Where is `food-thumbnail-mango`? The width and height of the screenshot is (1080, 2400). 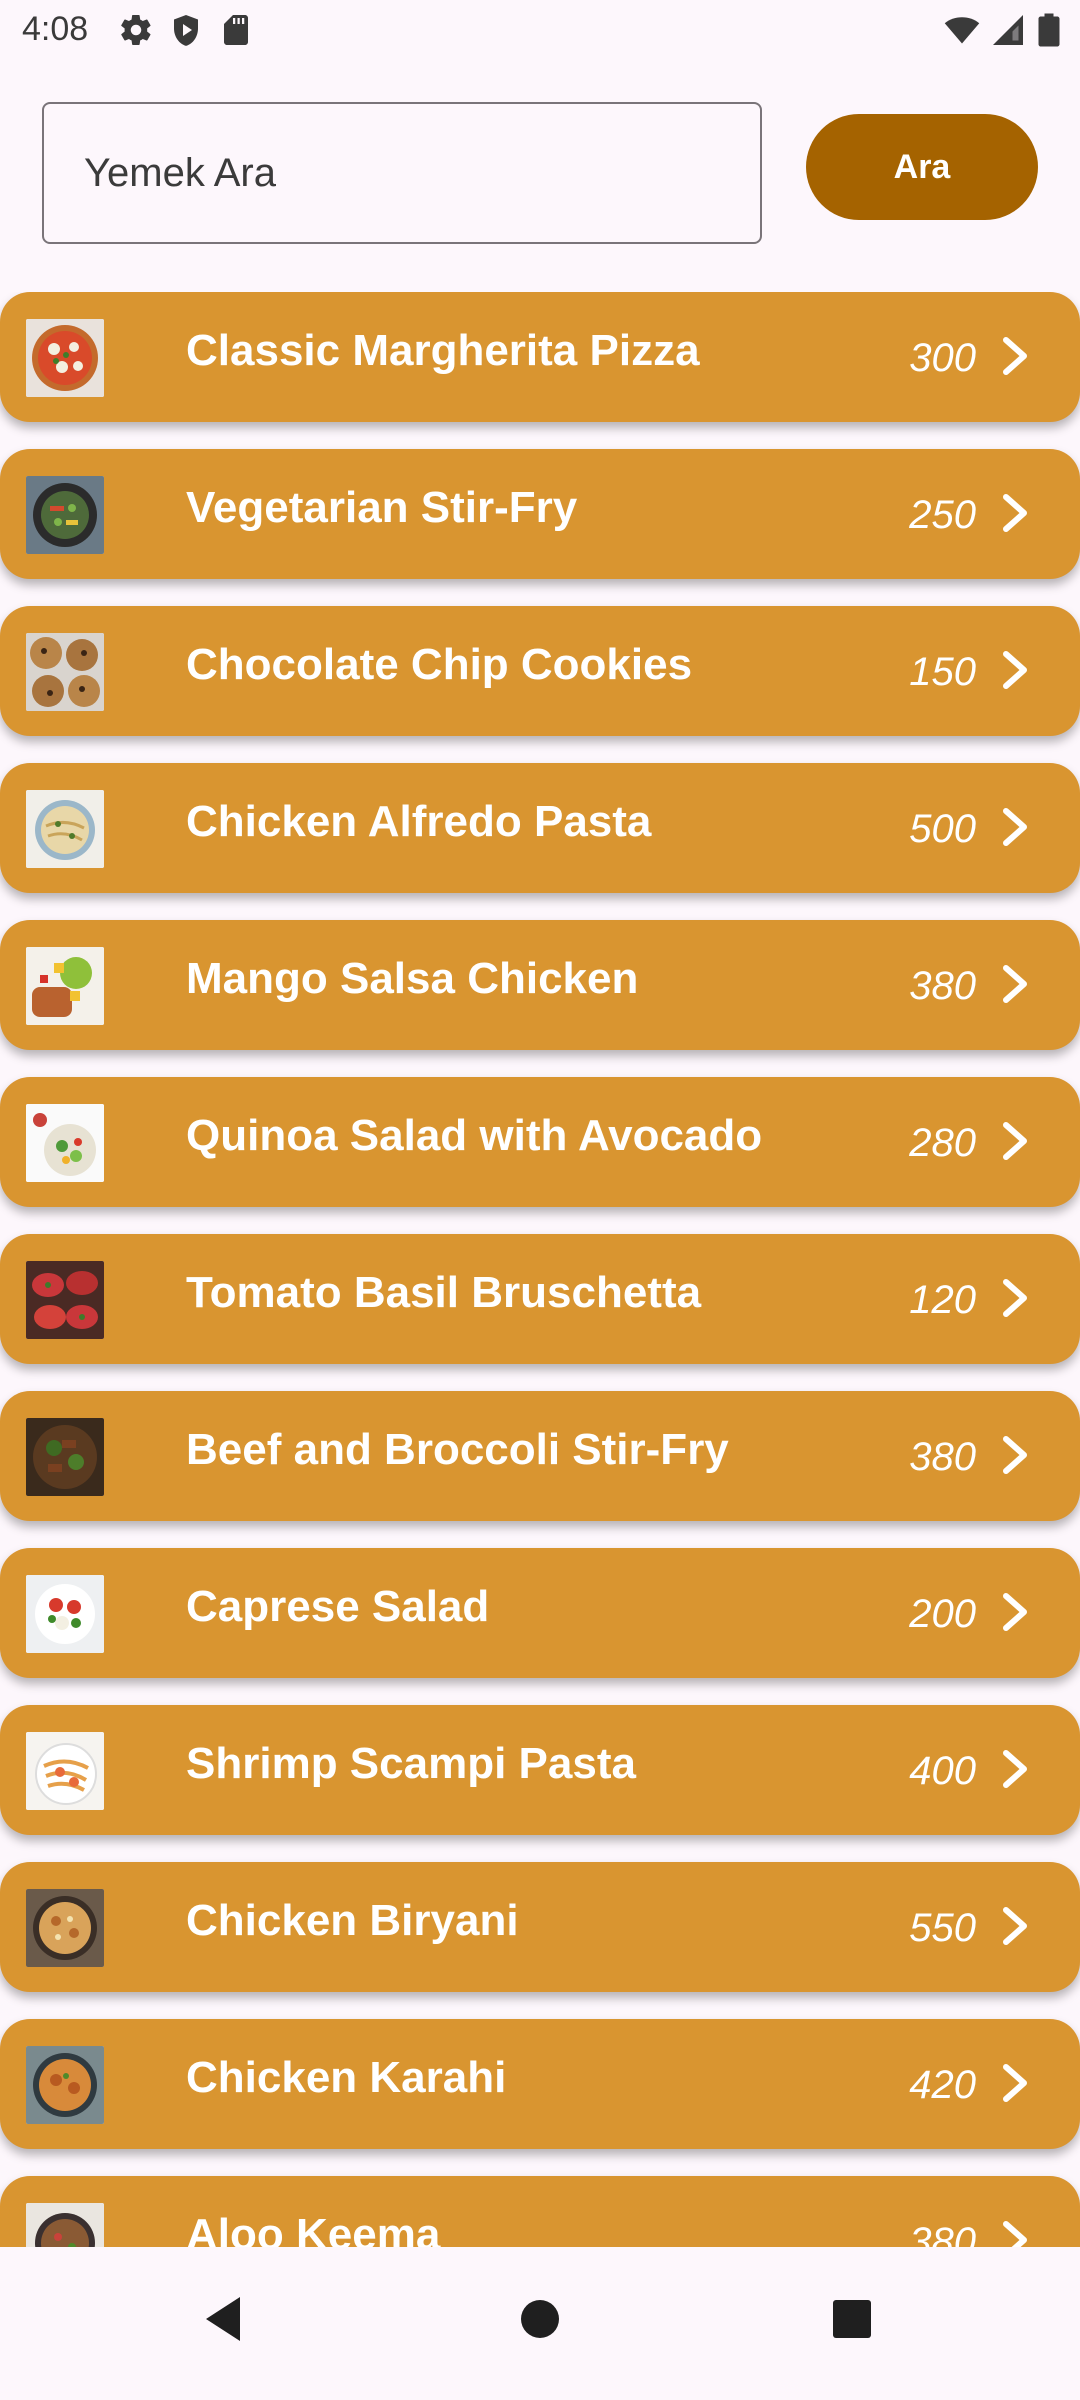
food-thumbnail-mango is located at coordinates (65, 986).